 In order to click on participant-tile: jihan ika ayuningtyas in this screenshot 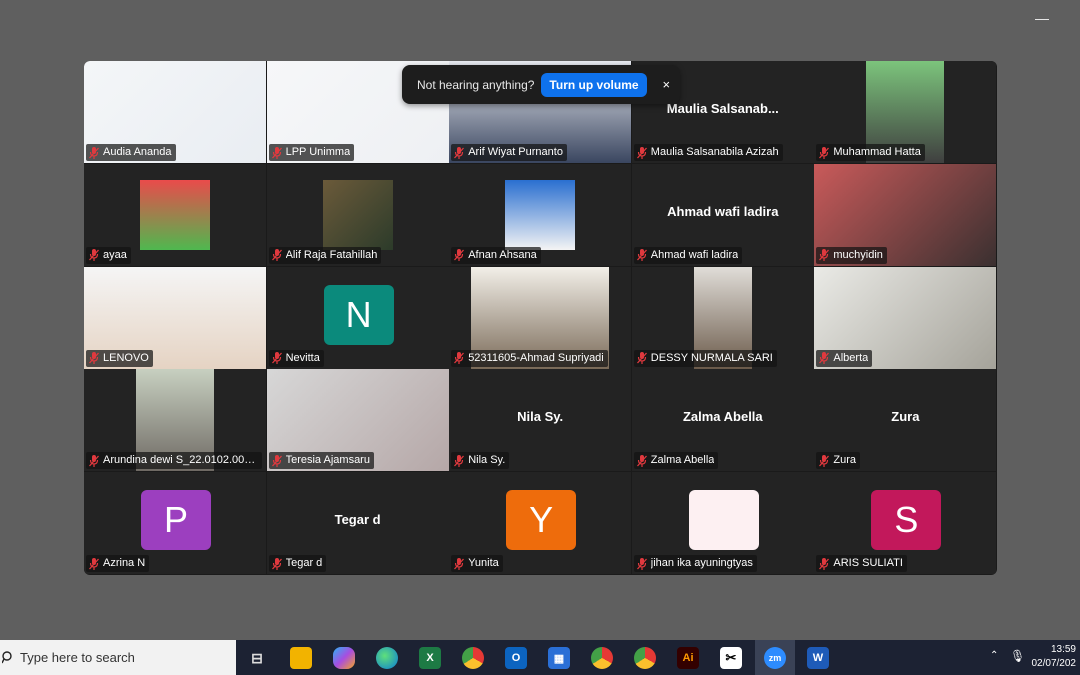, I will do `click(722, 523)`.